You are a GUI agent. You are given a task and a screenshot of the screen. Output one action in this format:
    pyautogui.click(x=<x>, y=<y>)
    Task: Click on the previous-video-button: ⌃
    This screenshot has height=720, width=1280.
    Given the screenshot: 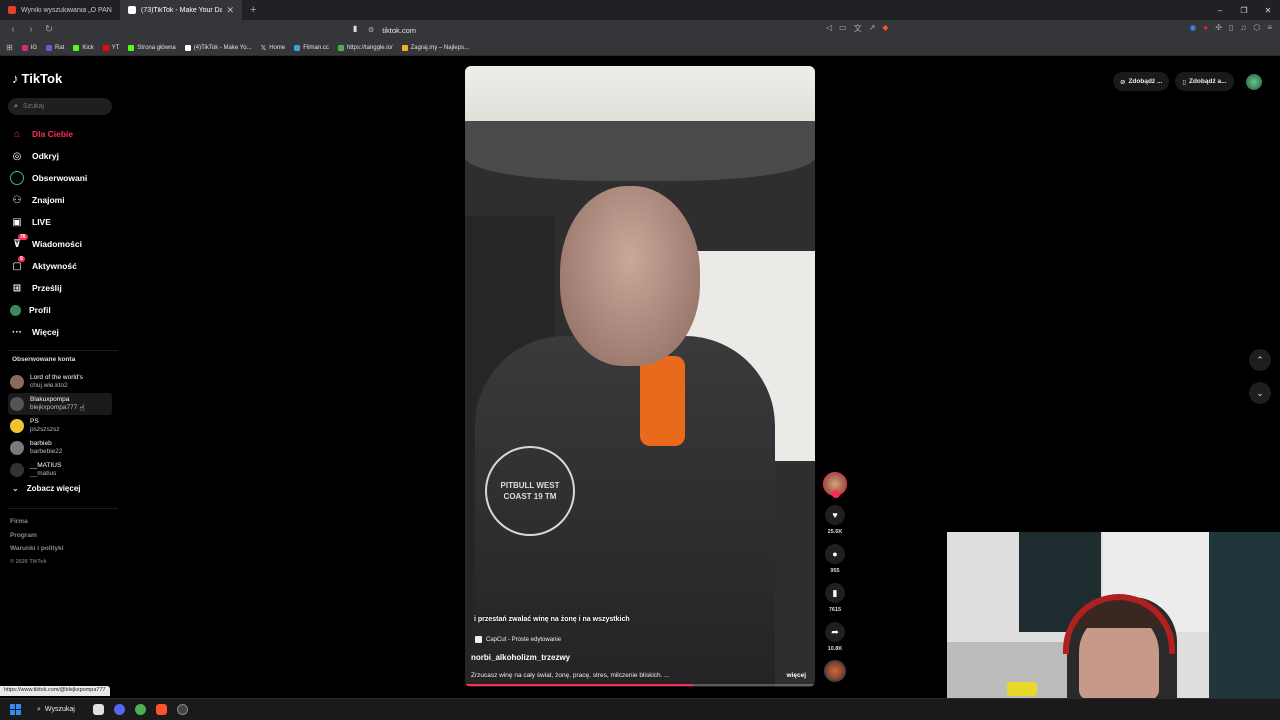 What is the action you would take?
    pyautogui.click(x=1260, y=360)
    